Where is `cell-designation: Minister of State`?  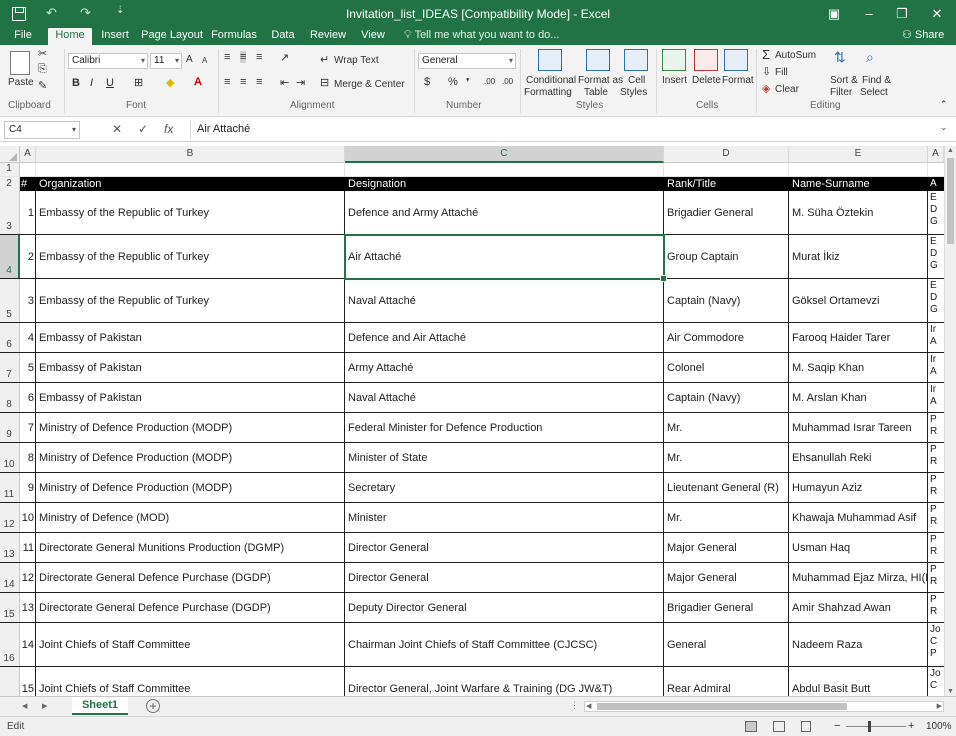
cell-designation: Minister of State is located at coordinates (504, 457).